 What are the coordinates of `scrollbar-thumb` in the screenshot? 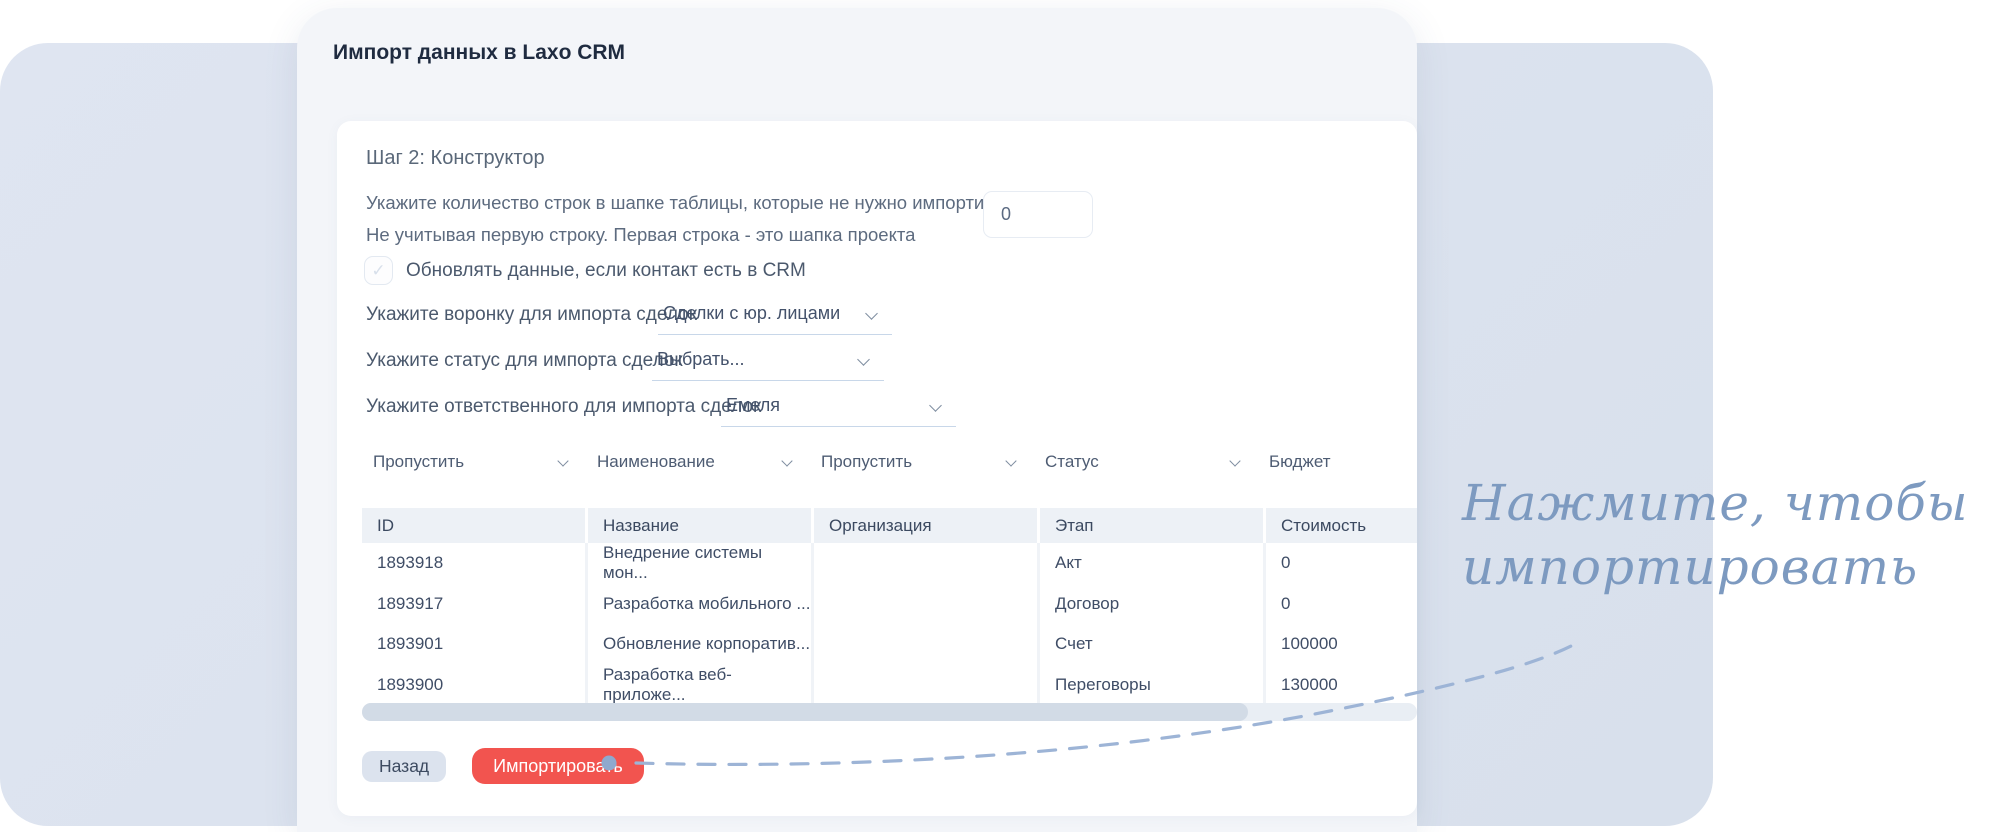 It's located at (805, 712).